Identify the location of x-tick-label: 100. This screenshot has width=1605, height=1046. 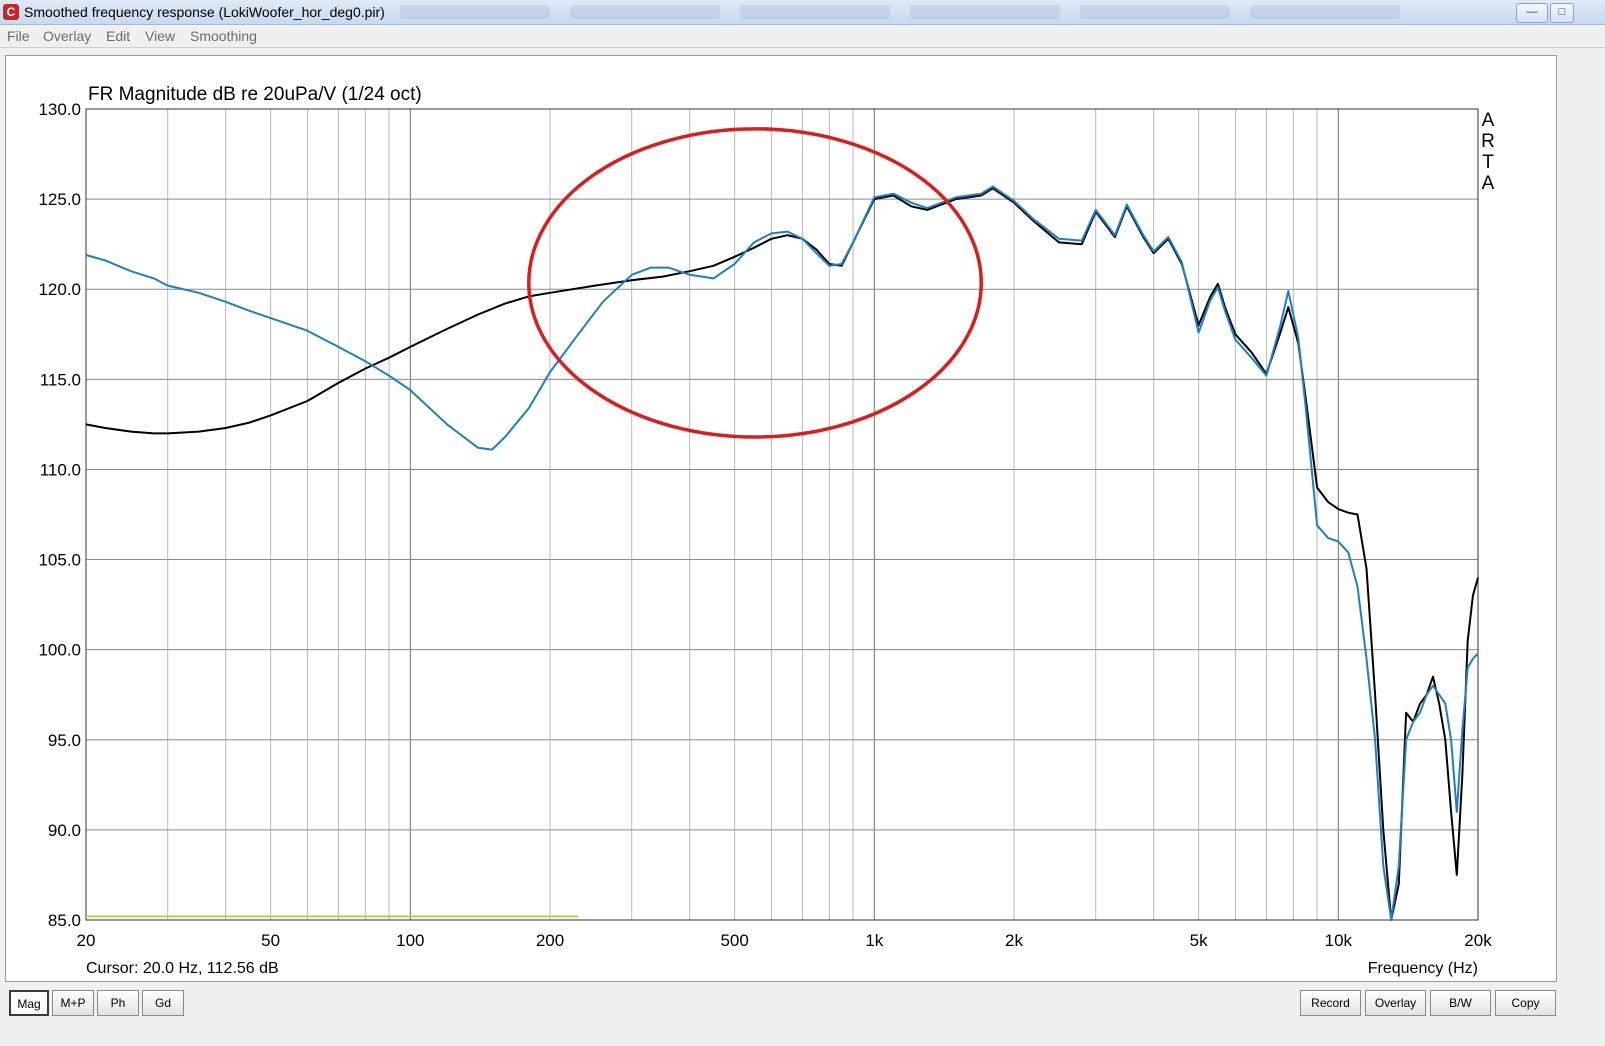
(410, 940).